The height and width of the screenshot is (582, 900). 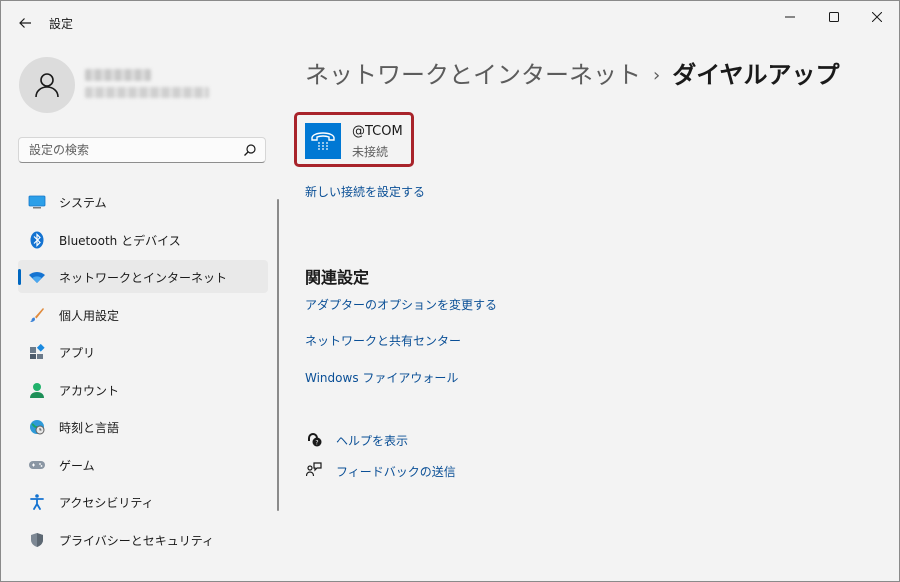 What do you see at coordinates (143, 201) in the screenshot?
I see `sidebar-item-system: システム` at bounding box center [143, 201].